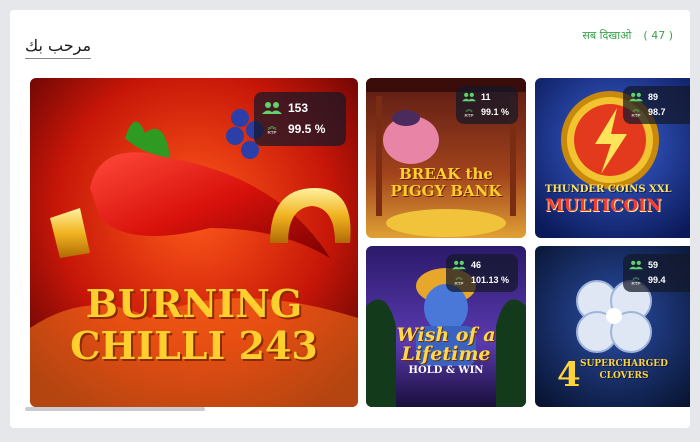  What do you see at coordinates (58, 47) in the screenshot?
I see `section-title: مرحب بك` at bounding box center [58, 47].